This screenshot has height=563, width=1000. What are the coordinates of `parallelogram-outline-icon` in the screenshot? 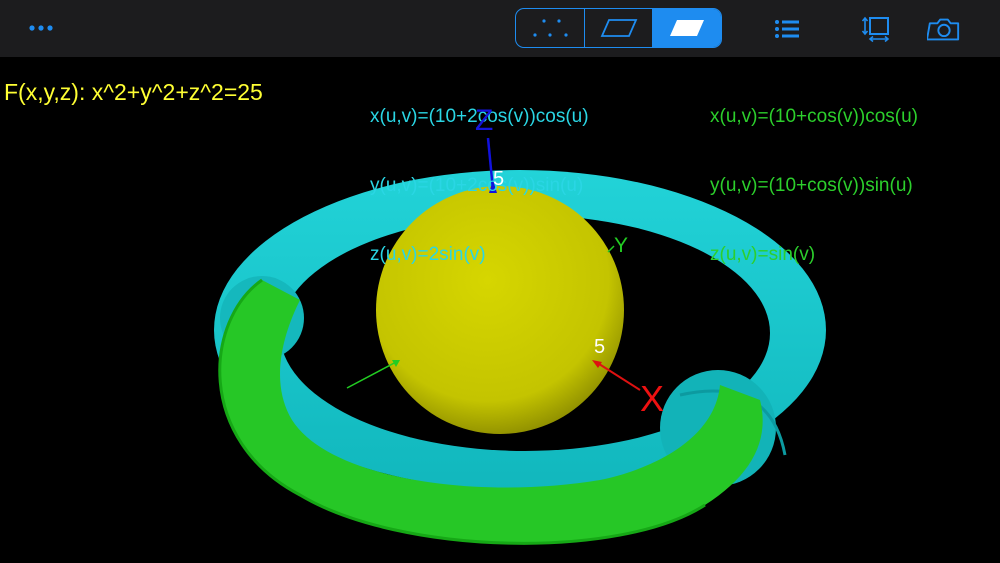 It's located at (618, 28).